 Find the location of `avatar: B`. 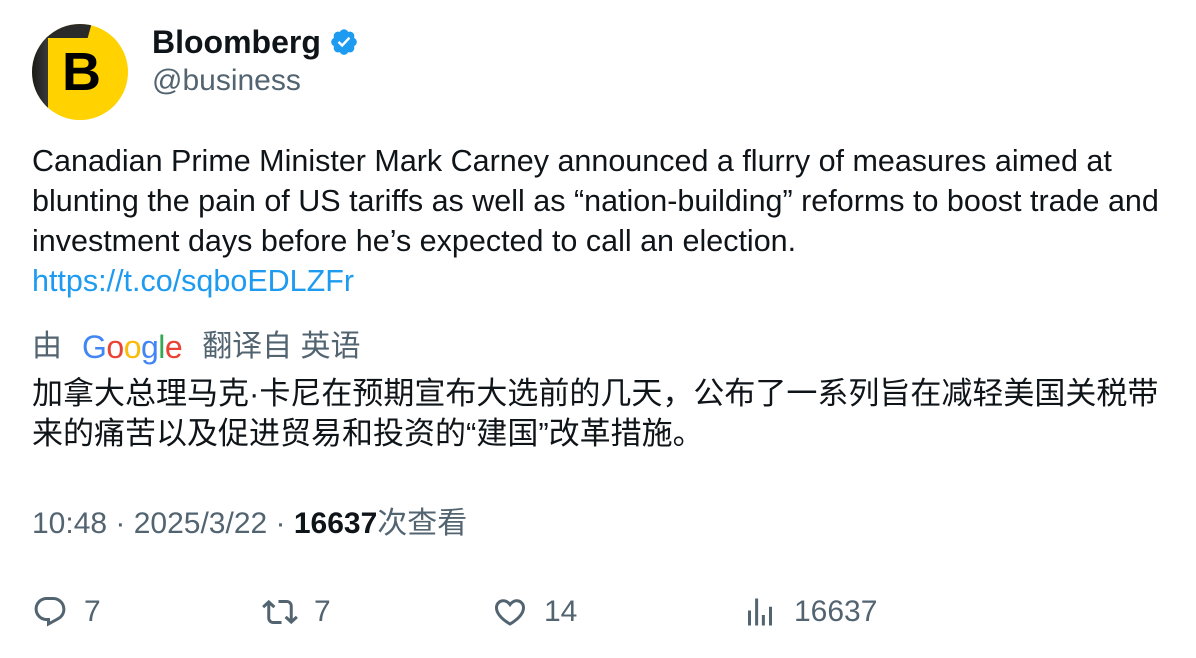

avatar: B is located at coordinates (80, 72).